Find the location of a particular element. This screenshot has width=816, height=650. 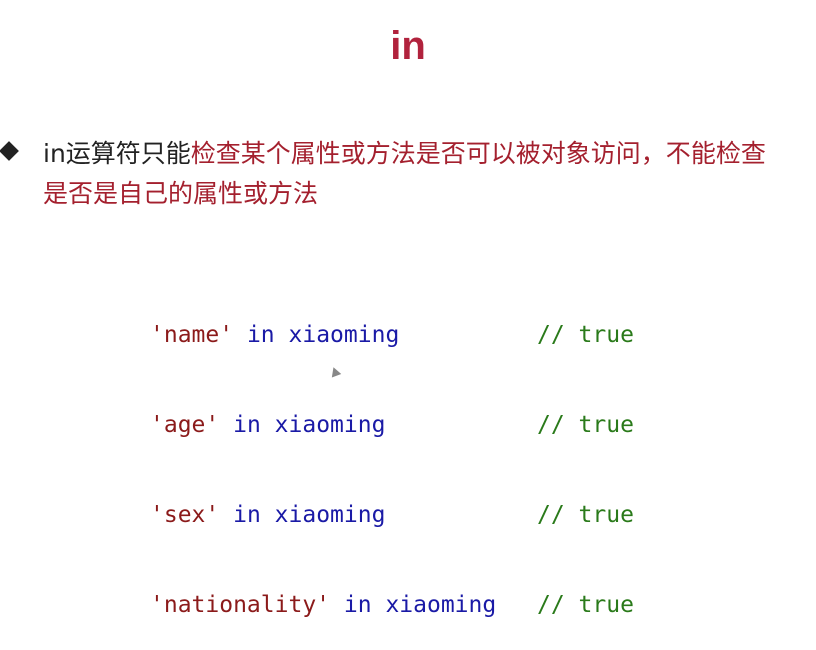

code-line-age: 'age' in xiaoming // true is located at coordinates (392, 425).